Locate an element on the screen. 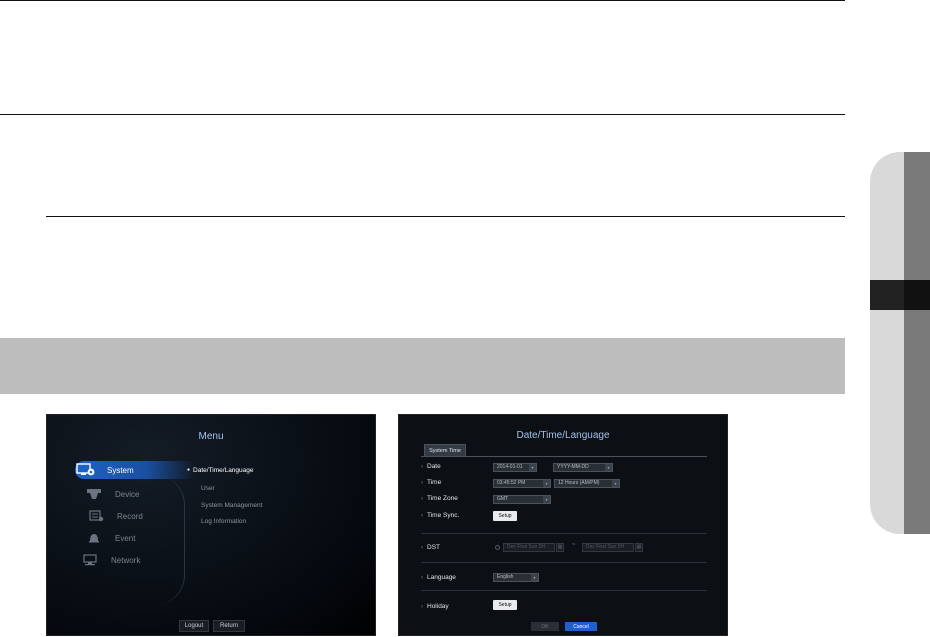 Image resolution: width=930 pixels, height=637 pixels. menu-item-device: Device is located at coordinates (143, 494).